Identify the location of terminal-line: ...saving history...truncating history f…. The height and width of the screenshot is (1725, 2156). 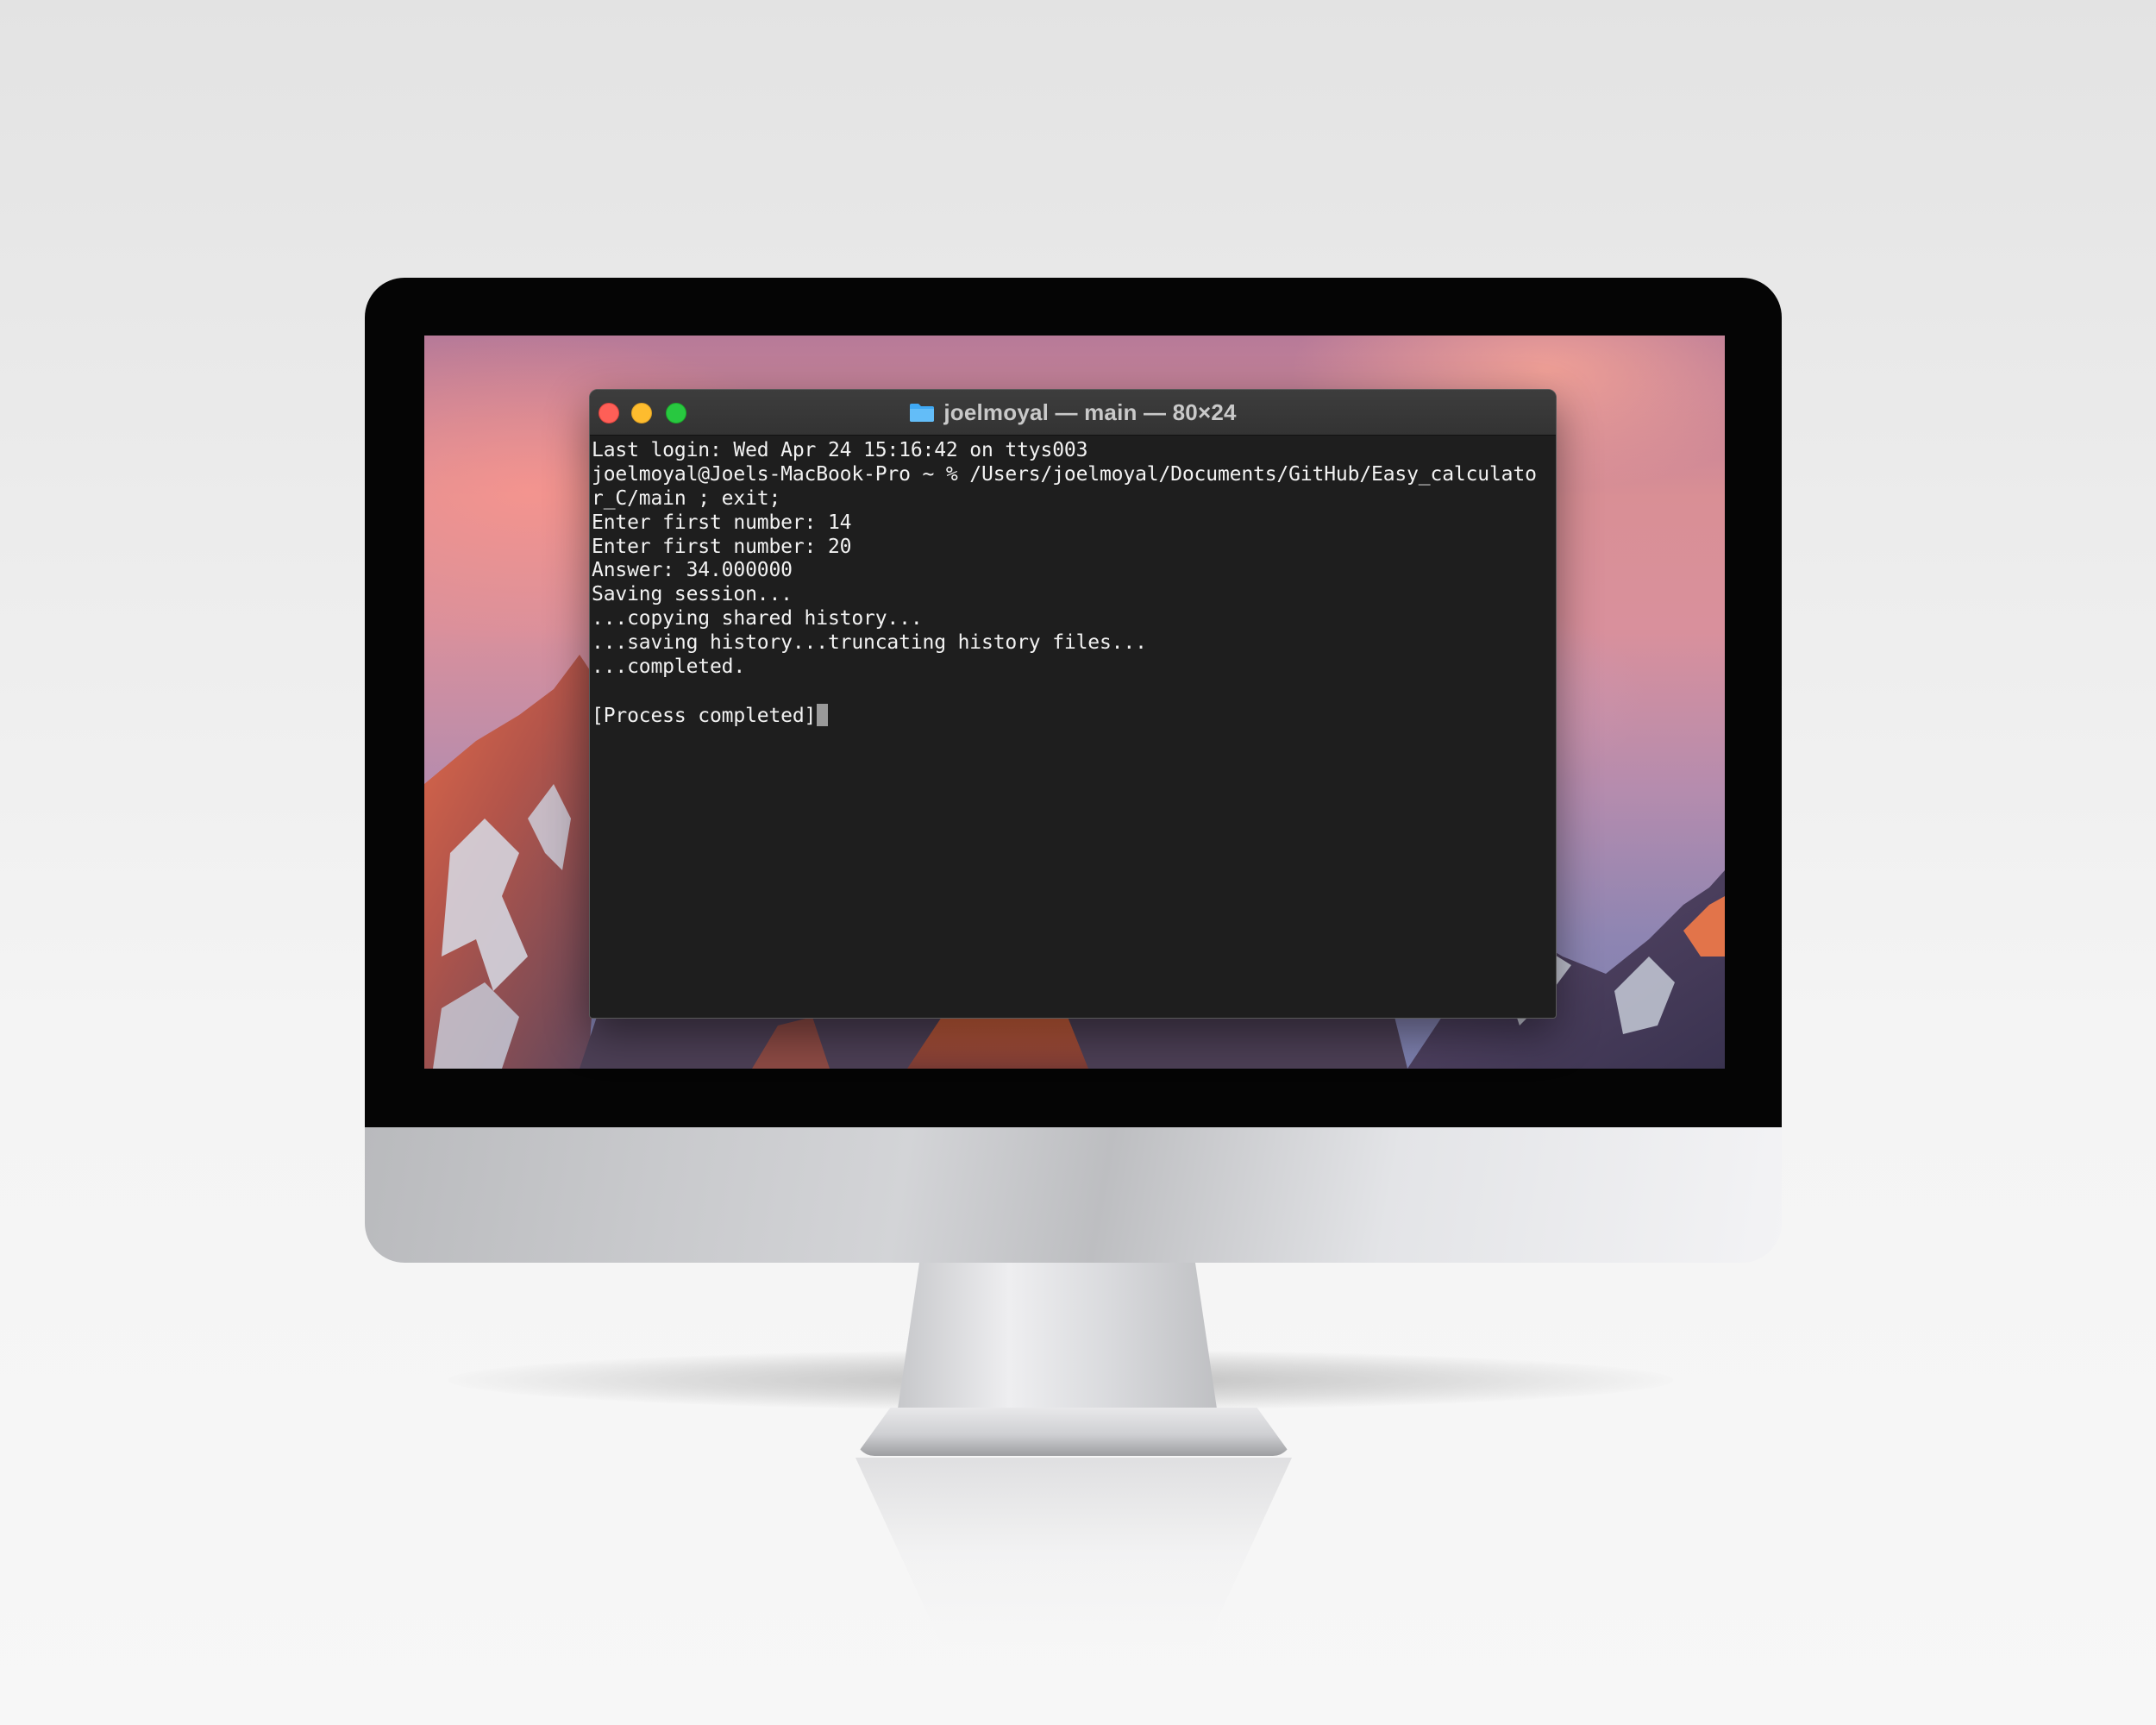
(869, 643).